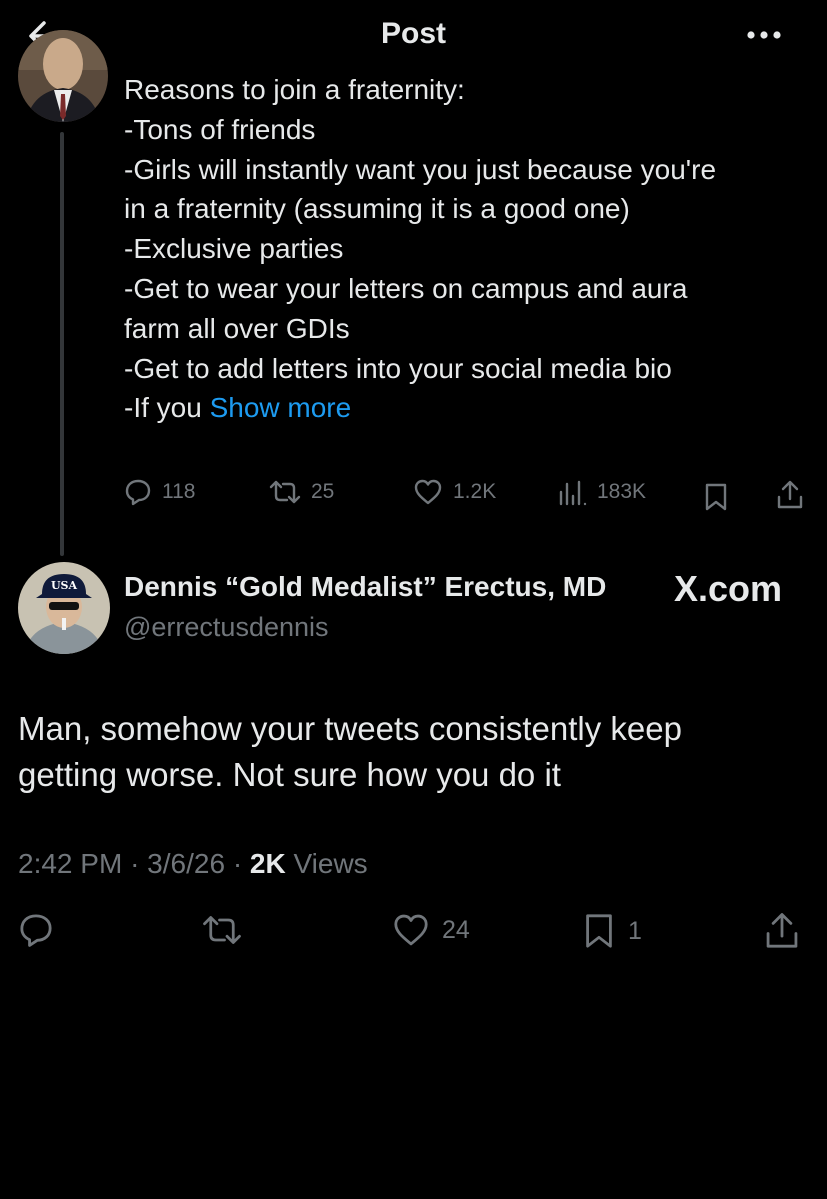 The image size is (827, 1199). I want to click on reply-text-line: getting worse. Not sure how you do it, so click(289, 774).